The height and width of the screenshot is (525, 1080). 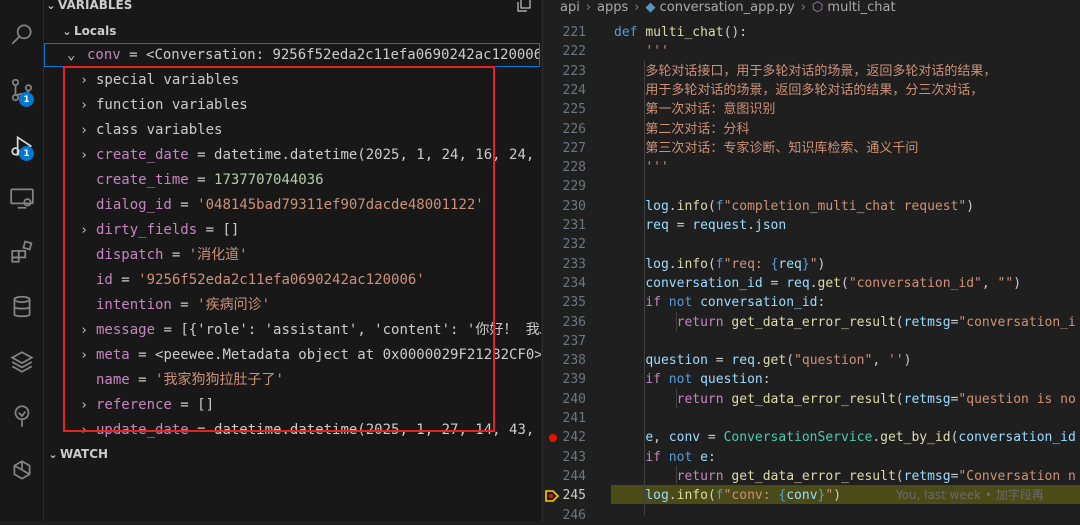 I want to click on code-line: 231 req = request.json, so click(x=811, y=225).